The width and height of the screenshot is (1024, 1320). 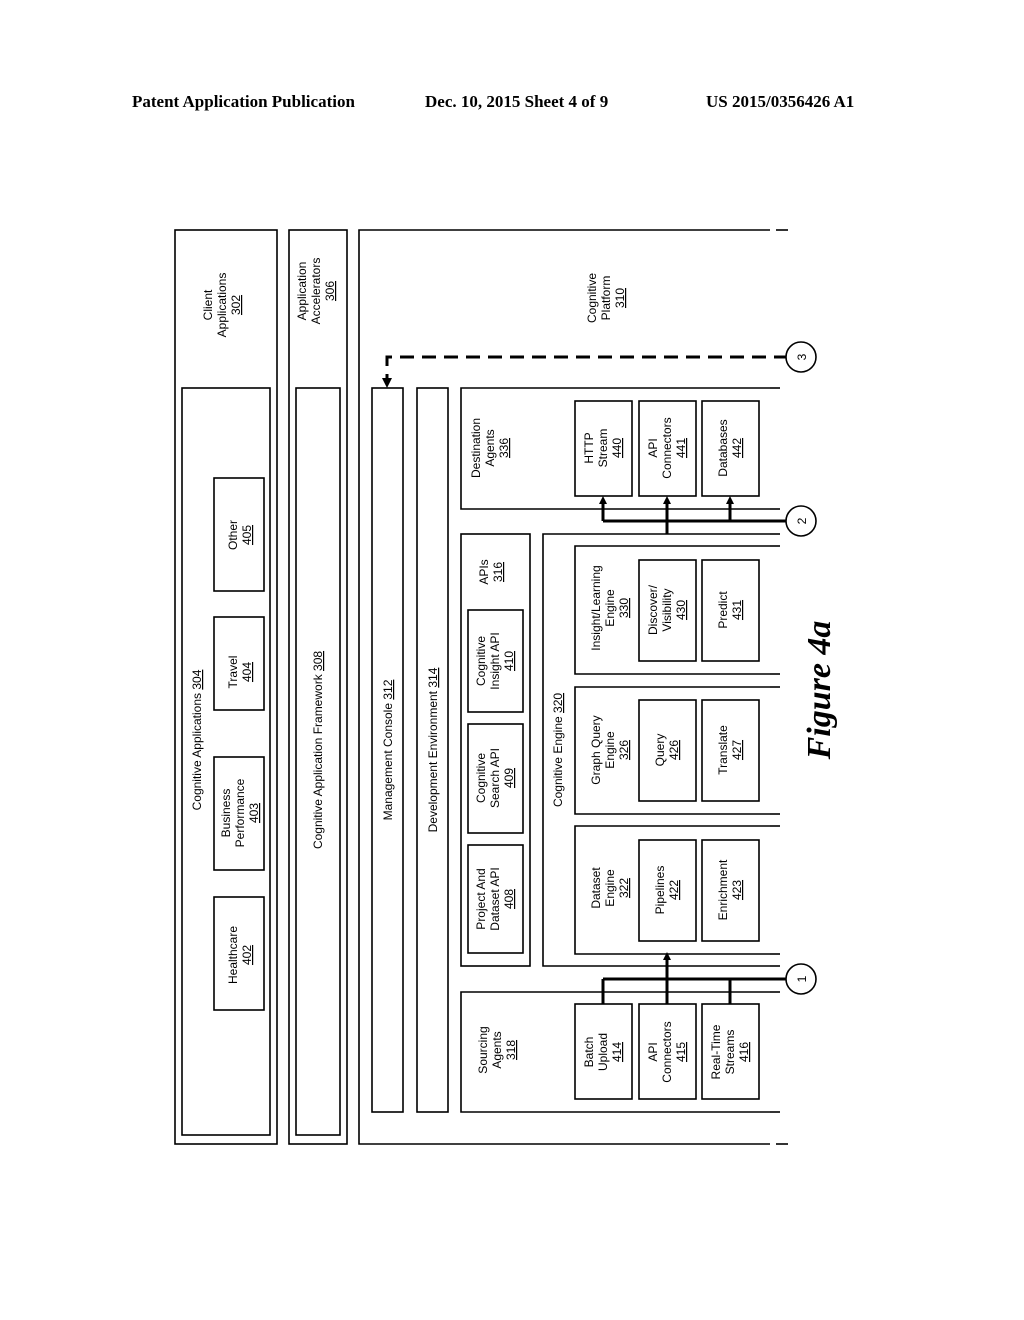 What do you see at coordinates (491, 571) in the screenshot?
I see `apis-label: APIs316` at bounding box center [491, 571].